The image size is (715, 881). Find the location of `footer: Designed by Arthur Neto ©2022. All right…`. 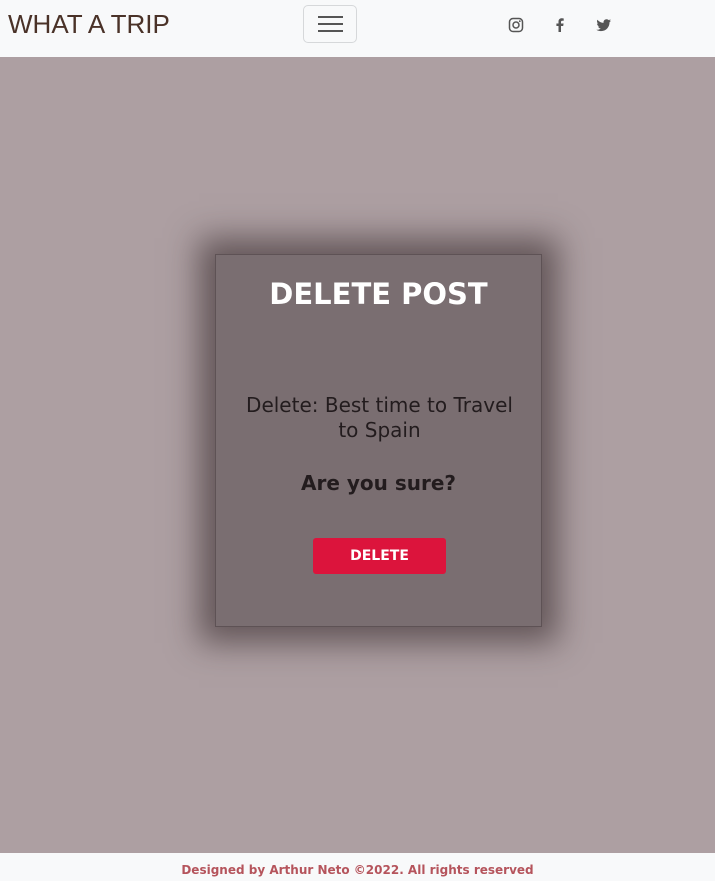

footer: Designed by Arthur Neto ©2022. All right… is located at coordinates (357, 867).